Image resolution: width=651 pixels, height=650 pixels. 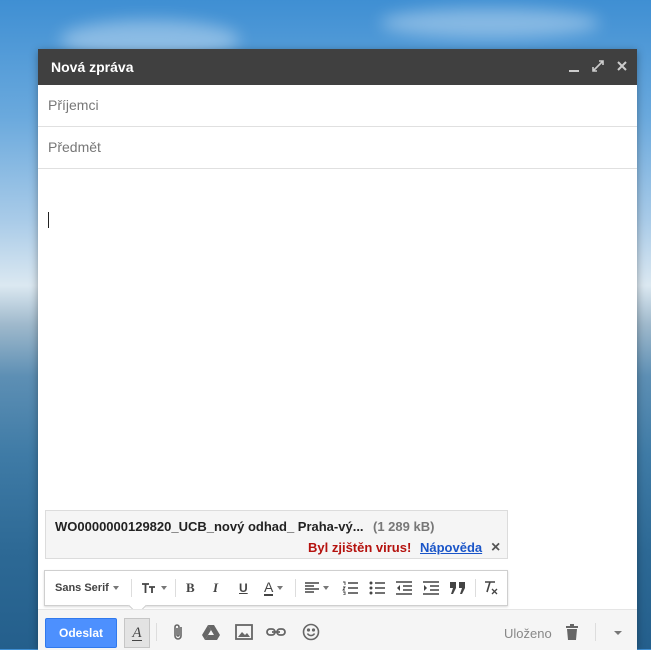 What do you see at coordinates (404, 526) in the screenshot?
I see `attachment-size: (1 289 kB)` at bounding box center [404, 526].